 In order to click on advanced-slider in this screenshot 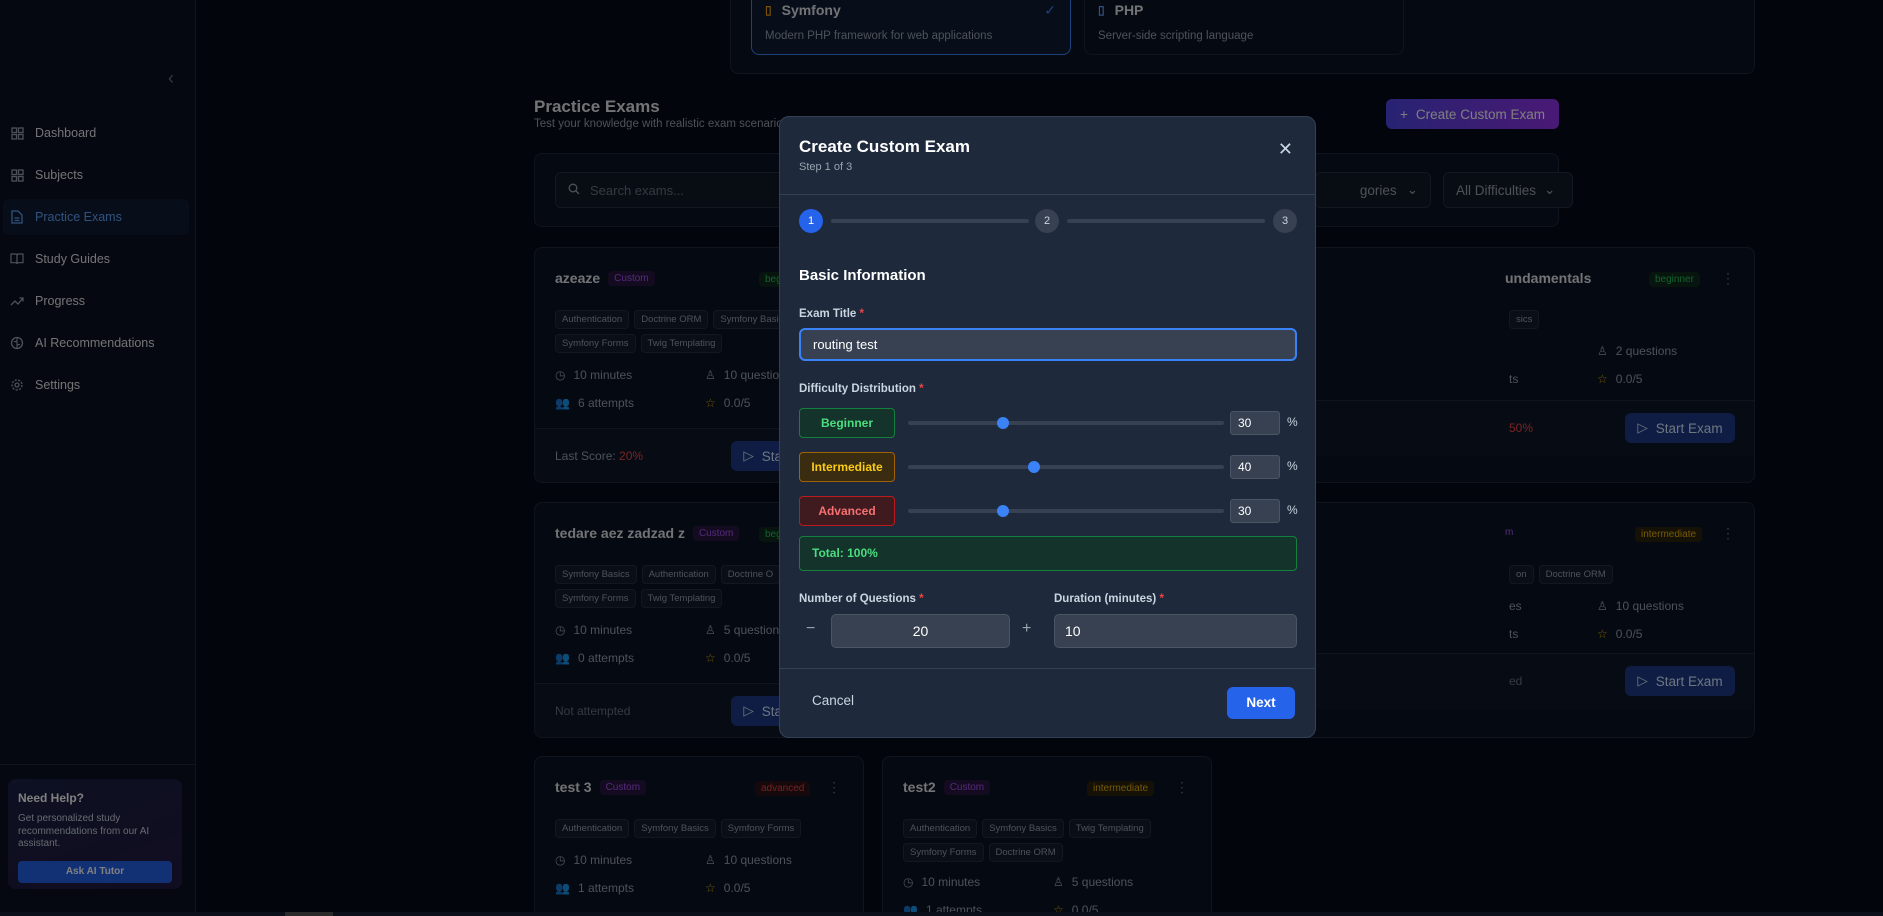, I will do `click(1066, 511)`.